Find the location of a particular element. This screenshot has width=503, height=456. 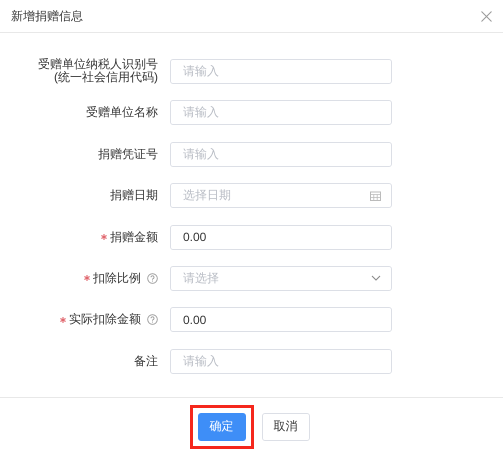

confirm-button: 确定 is located at coordinates (222, 426).